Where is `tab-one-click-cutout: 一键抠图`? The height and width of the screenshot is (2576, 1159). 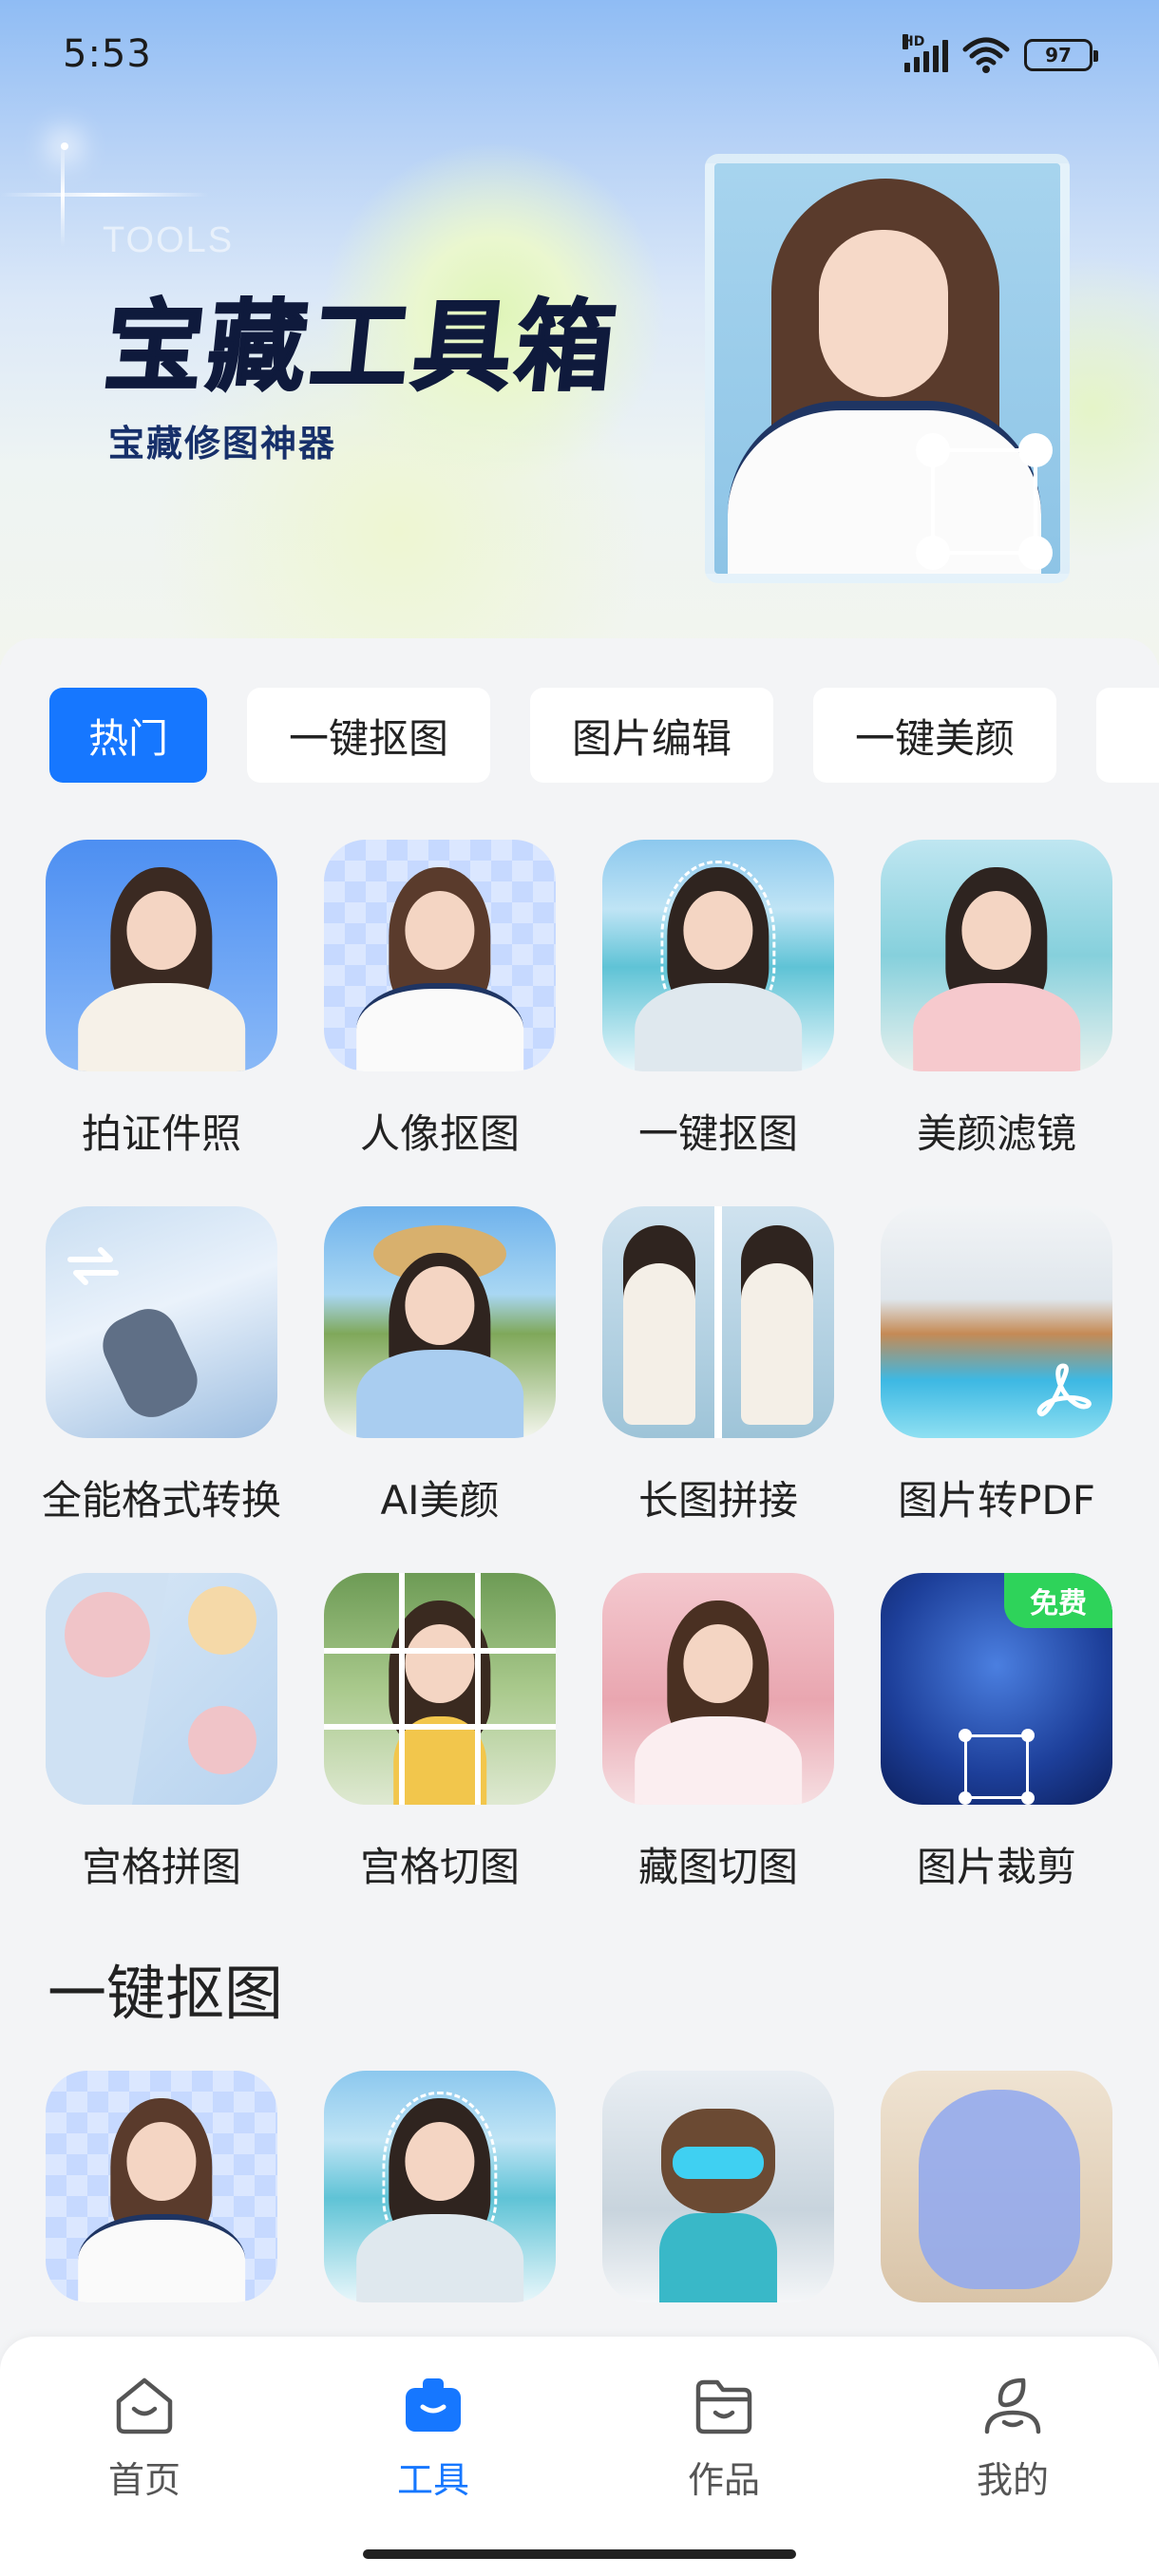
tab-one-click-cutout: 一键抠图 is located at coordinates (368, 735).